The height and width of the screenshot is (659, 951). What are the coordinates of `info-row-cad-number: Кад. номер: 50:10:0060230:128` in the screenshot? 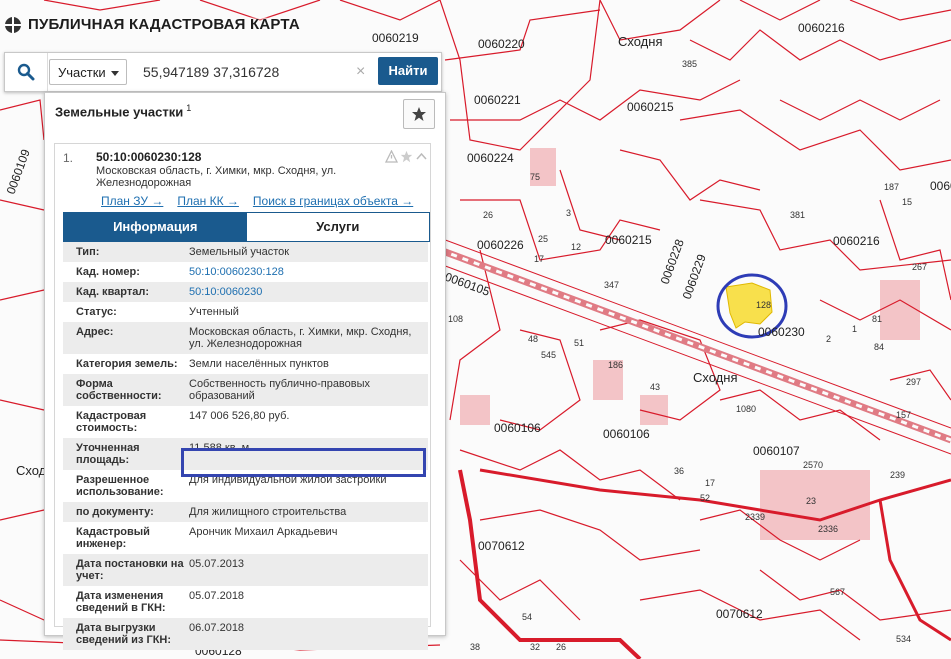 It's located at (245, 272).